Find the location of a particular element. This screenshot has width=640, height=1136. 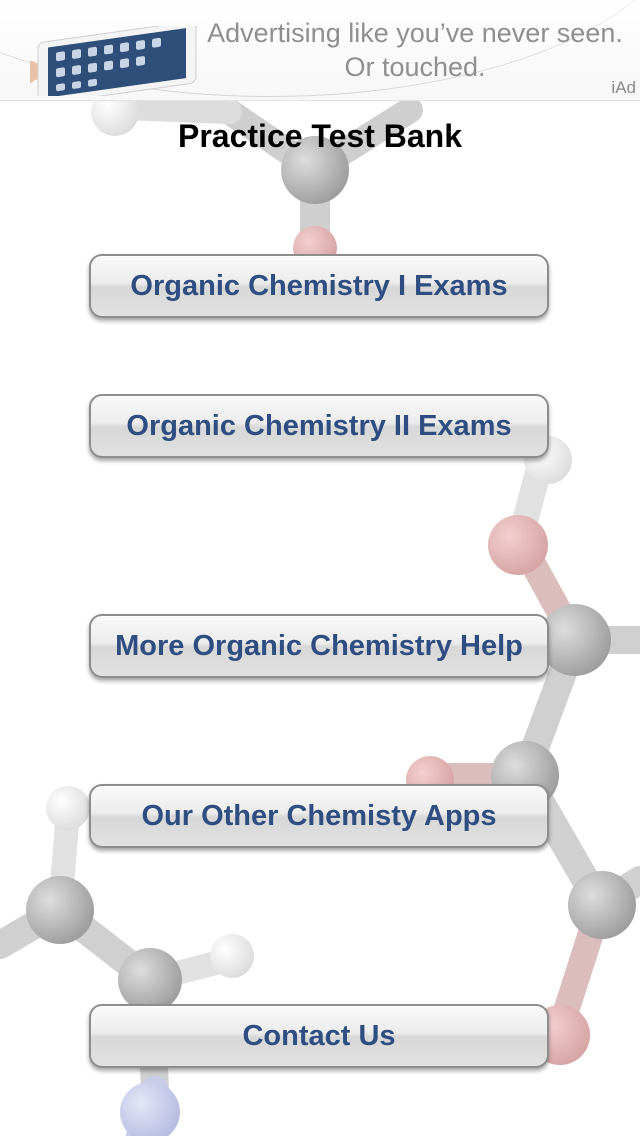

ad-subline: Or touched. is located at coordinates (415, 67).